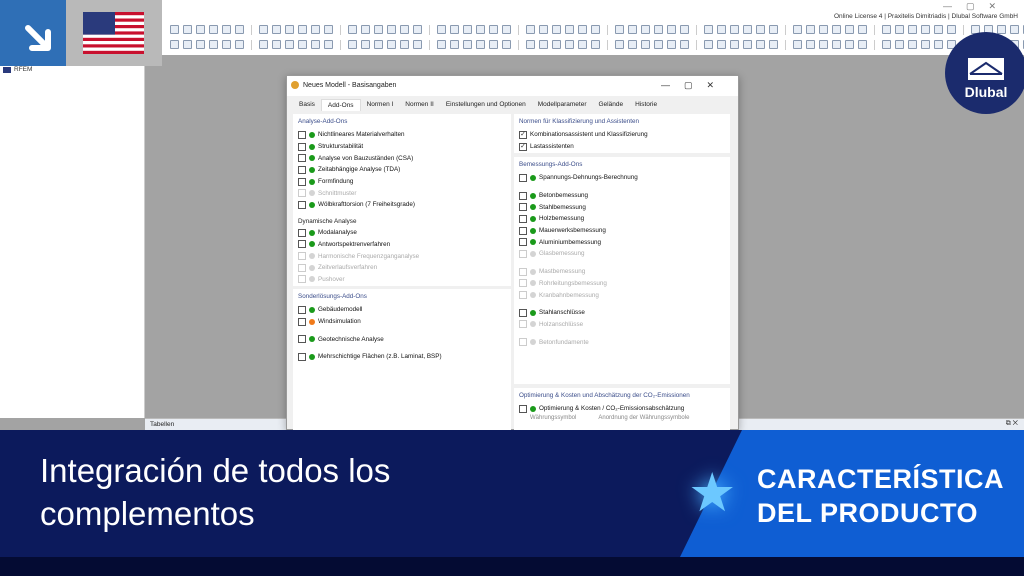 The height and width of the screenshot is (576, 1024). I want to click on addon-option: Mauerwerksbemessung, so click(622, 231).